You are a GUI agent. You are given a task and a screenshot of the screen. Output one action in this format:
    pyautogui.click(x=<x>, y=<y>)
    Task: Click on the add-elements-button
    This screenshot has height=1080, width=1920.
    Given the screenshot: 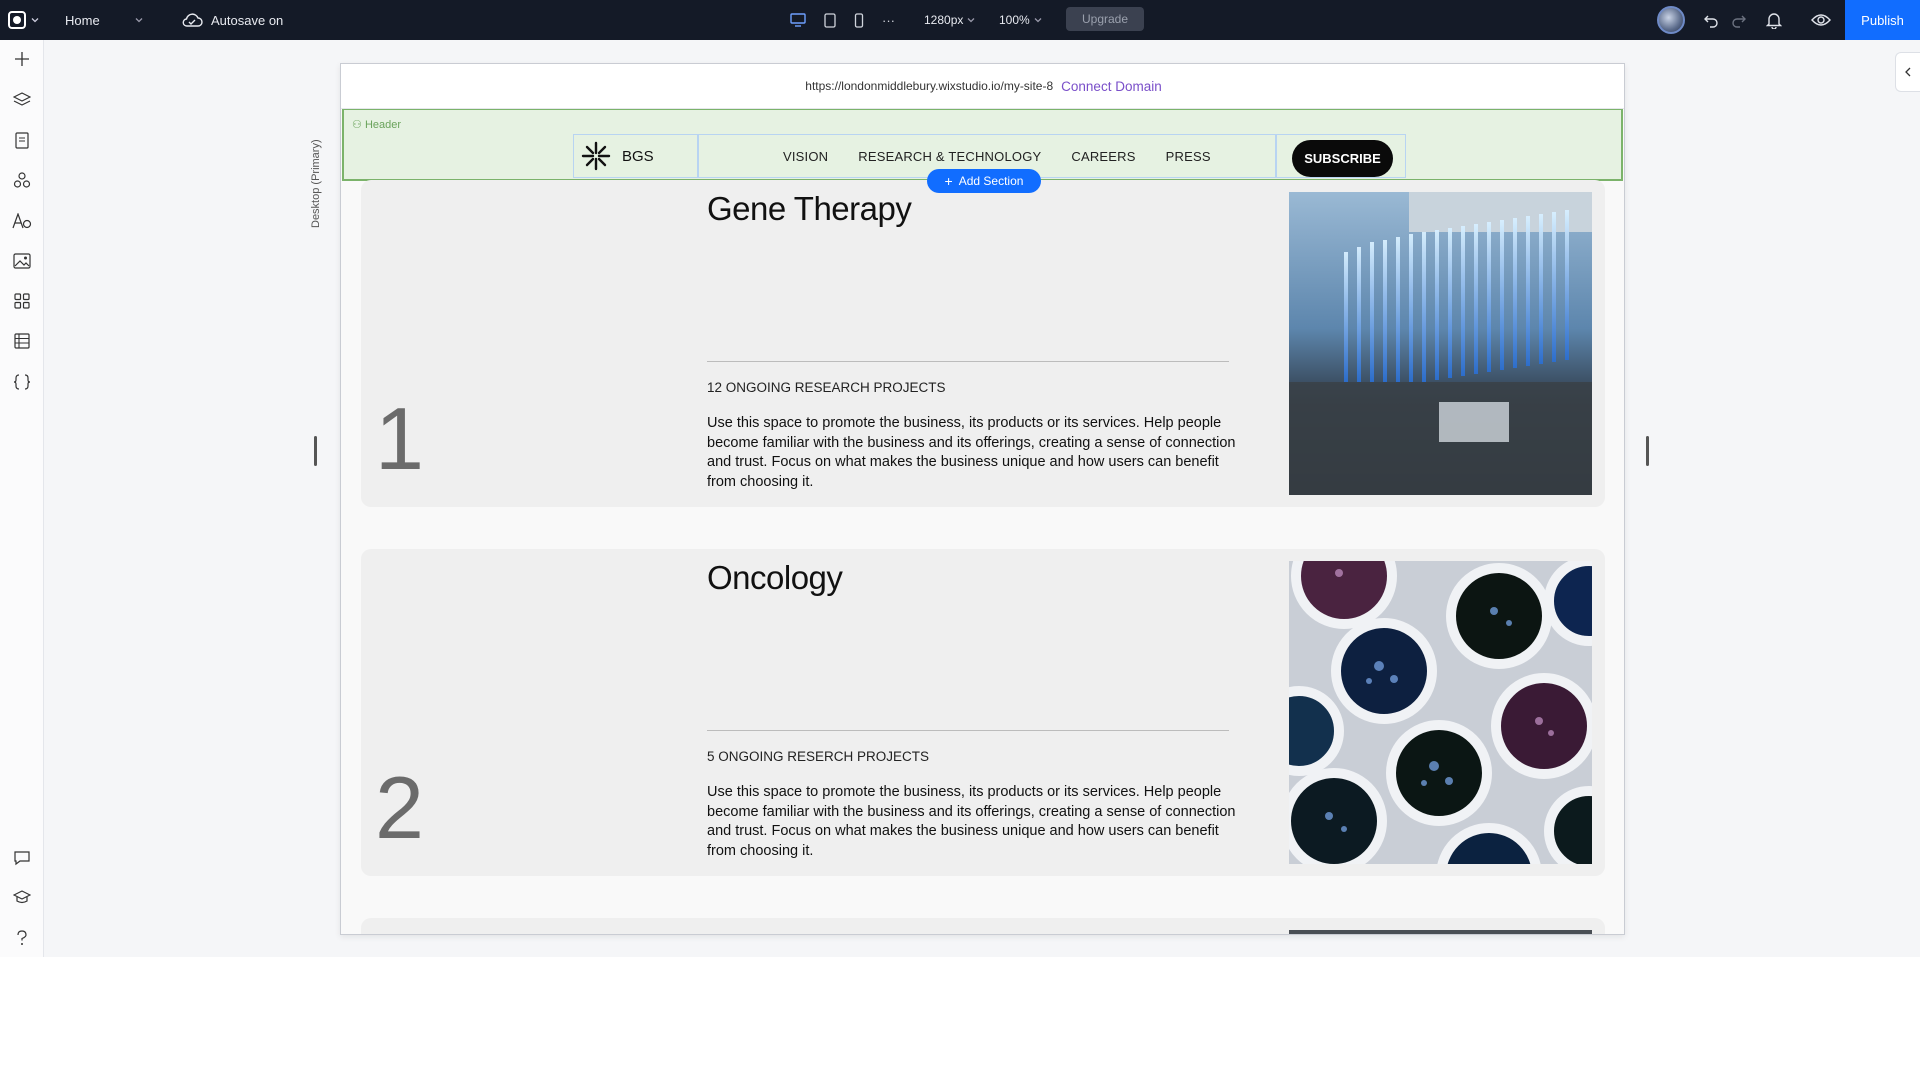 What is the action you would take?
    pyautogui.click(x=22, y=59)
    